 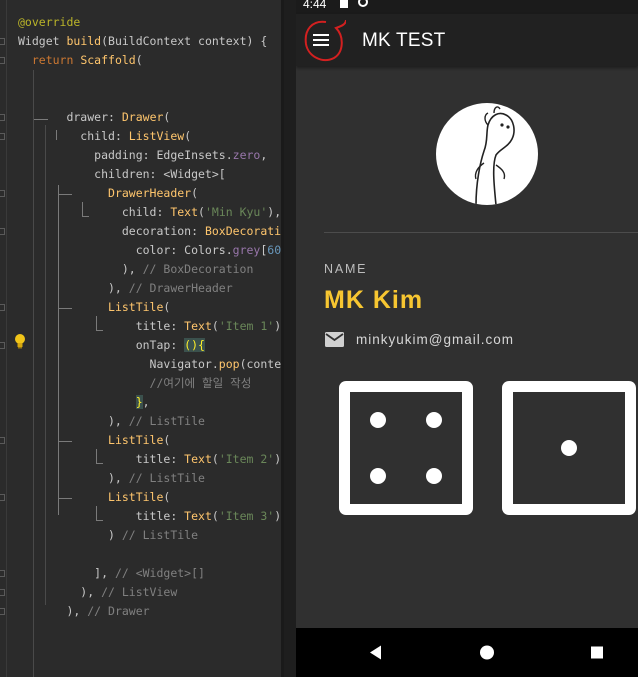 What do you see at coordinates (84, 402) in the screenshot?
I see `code-line: },` at bounding box center [84, 402].